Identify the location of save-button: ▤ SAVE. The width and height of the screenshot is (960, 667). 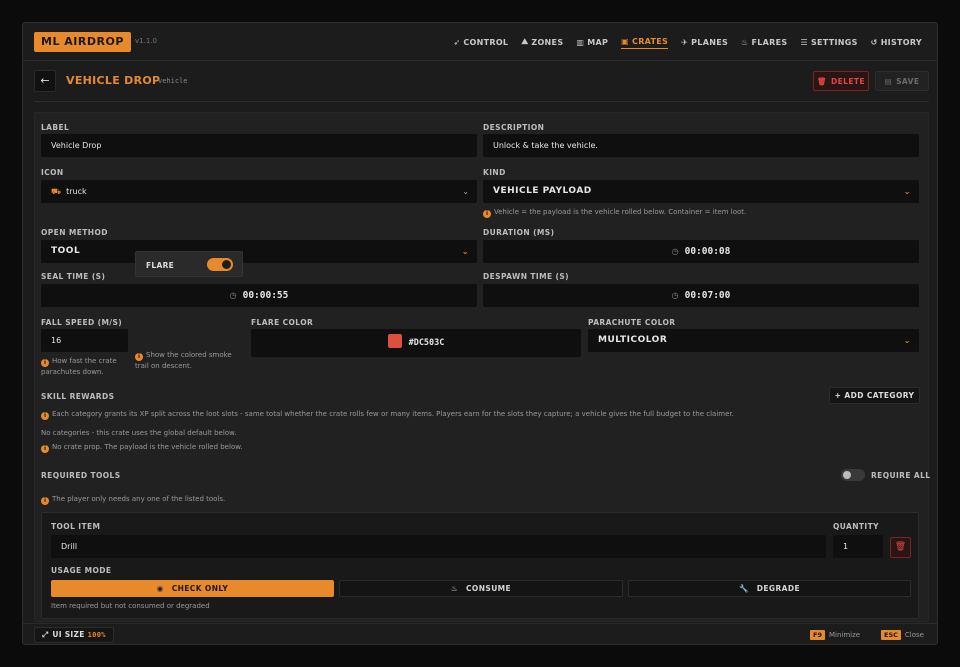
(902, 81).